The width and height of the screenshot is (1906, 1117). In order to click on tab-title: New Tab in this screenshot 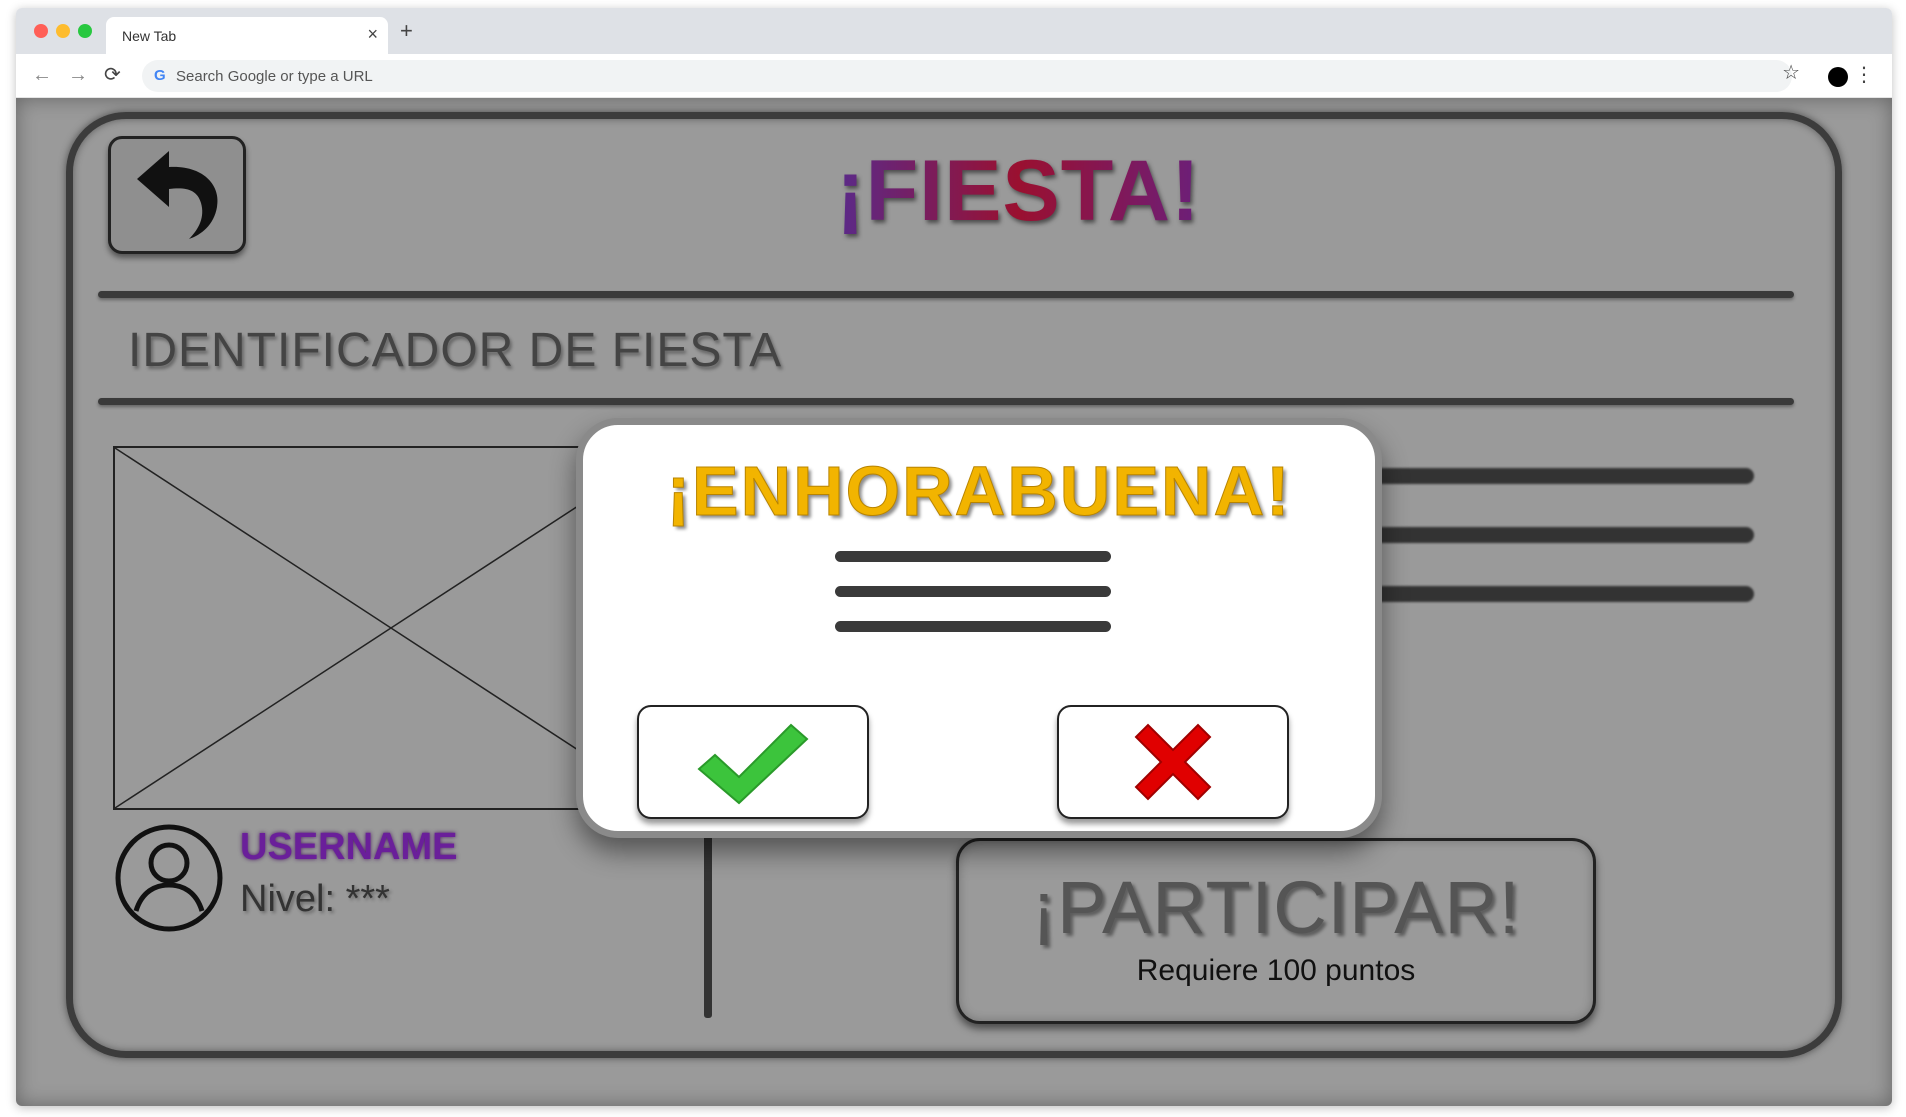, I will do `click(149, 36)`.